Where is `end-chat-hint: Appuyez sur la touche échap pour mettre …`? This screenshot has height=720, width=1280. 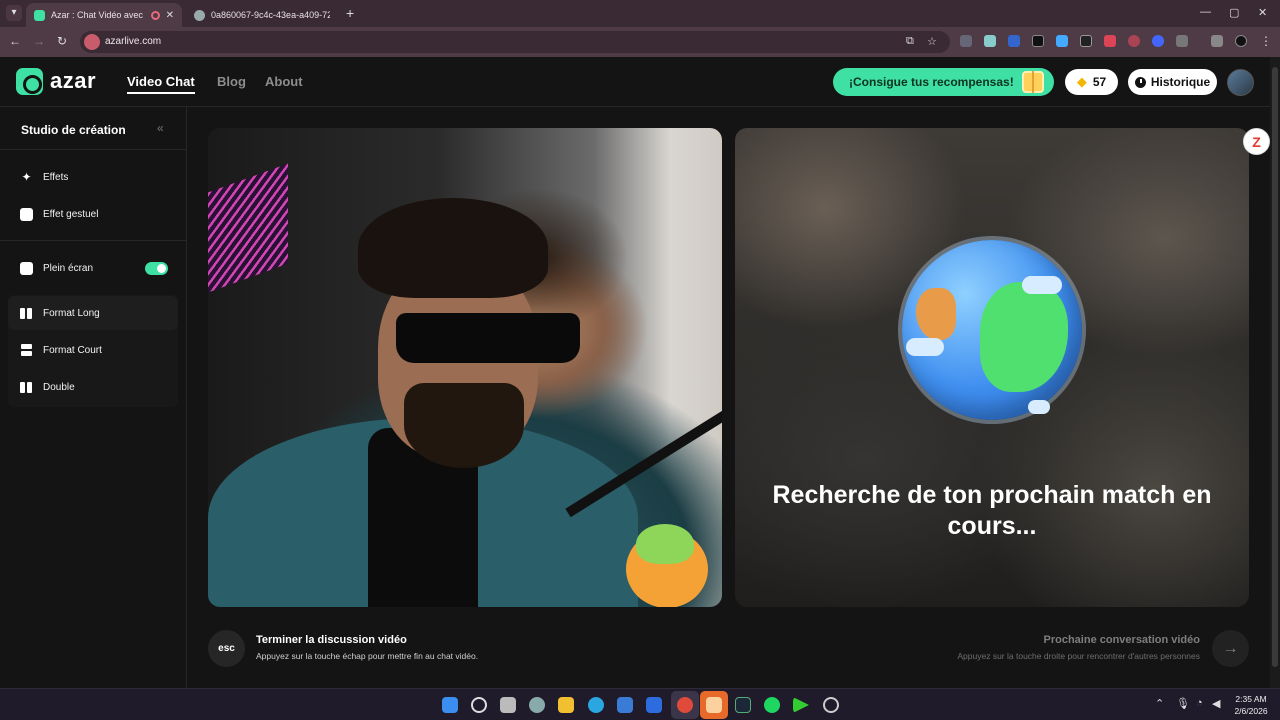
end-chat-hint: Appuyez sur la touche échap pour mettre … is located at coordinates (367, 656).